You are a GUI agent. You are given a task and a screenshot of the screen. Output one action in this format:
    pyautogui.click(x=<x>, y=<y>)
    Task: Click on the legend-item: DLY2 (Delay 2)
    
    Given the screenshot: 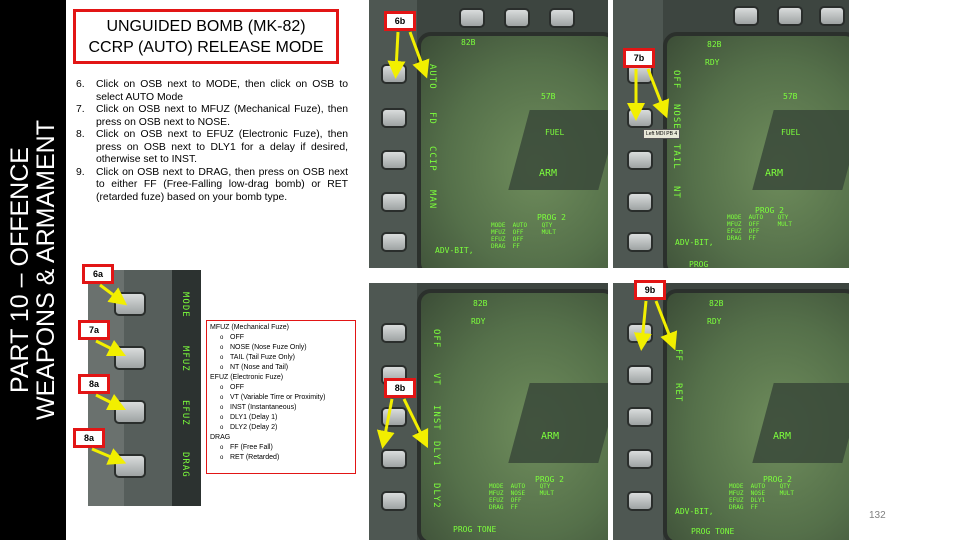 What is the action you would take?
    pyautogui.click(x=281, y=428)
    